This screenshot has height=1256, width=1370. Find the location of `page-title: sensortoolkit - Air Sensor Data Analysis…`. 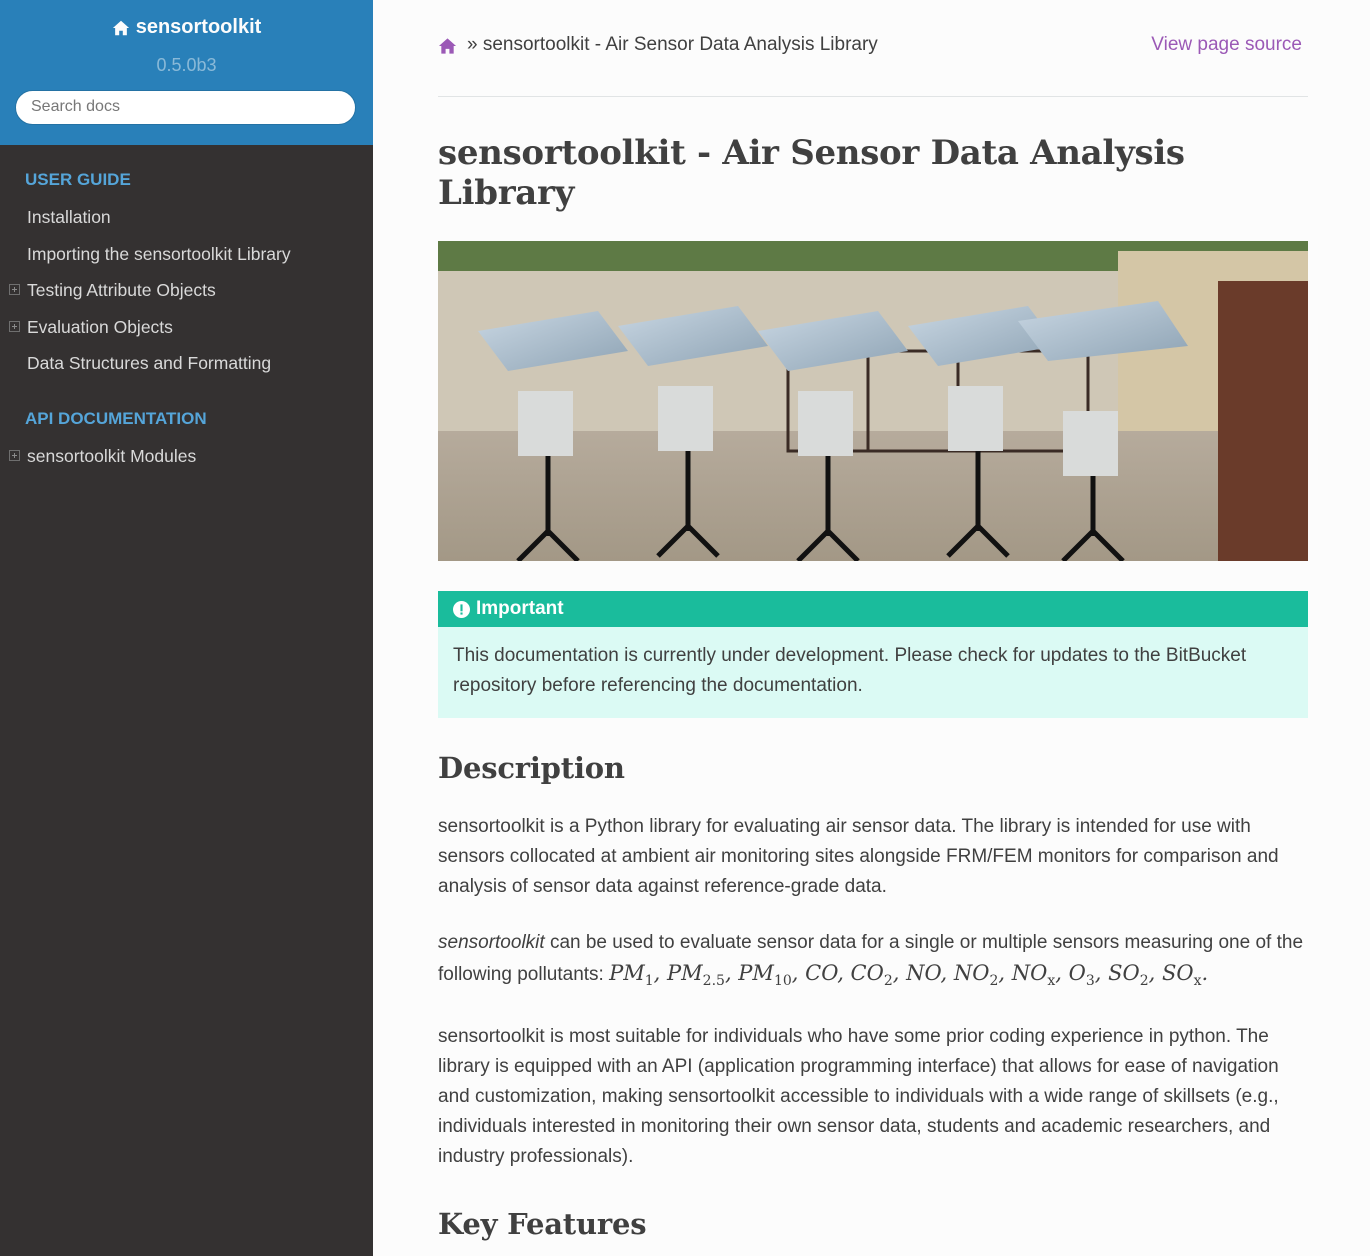

page-title: sensortoolkit - Air Sensor Data Analysis… is located at coordinates (811, 173).